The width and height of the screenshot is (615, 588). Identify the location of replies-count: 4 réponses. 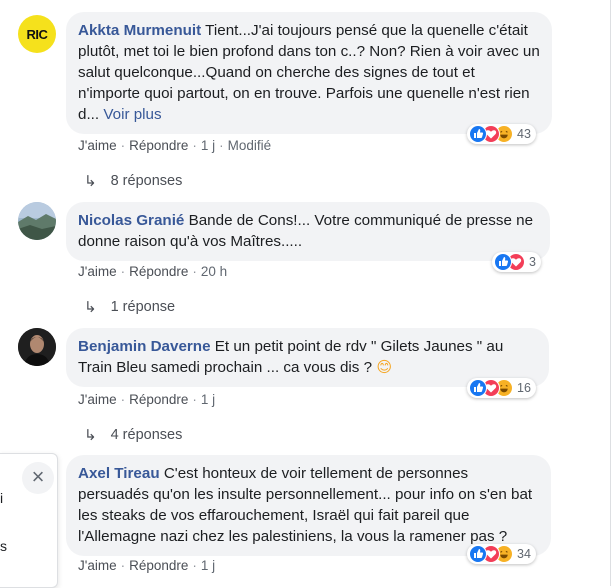
(147, 435).